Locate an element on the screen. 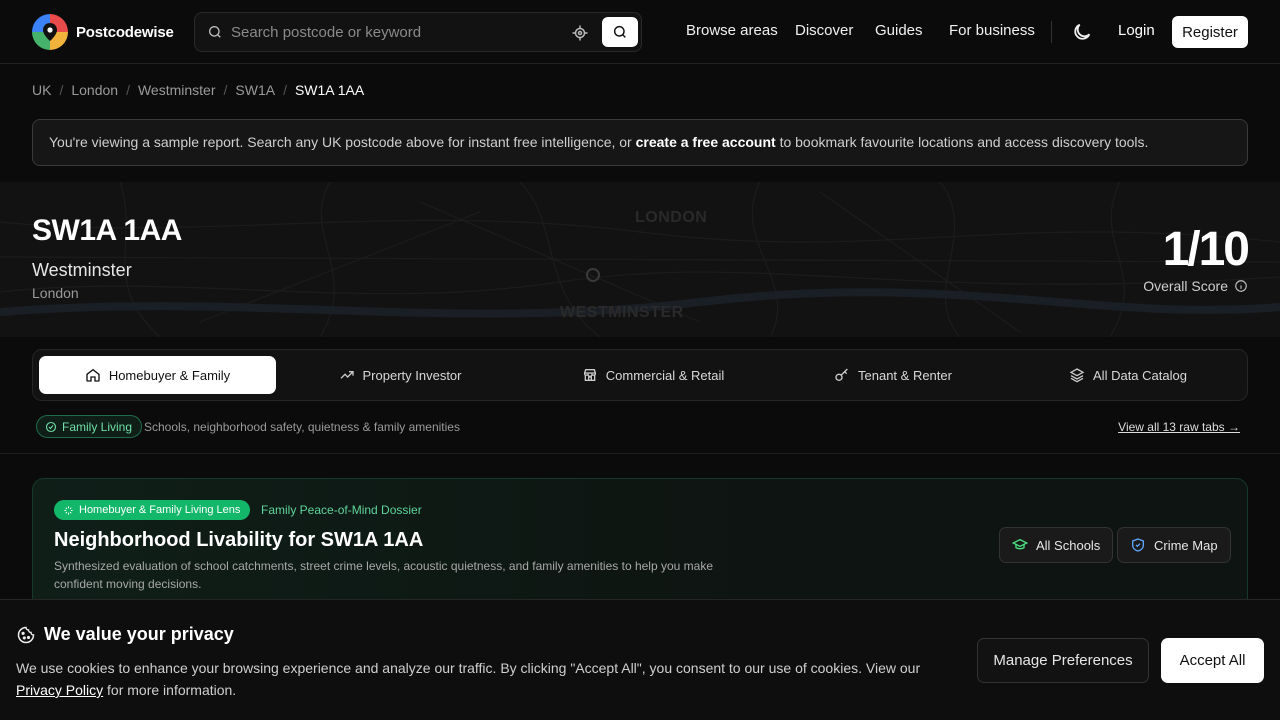 Image resolution: width=1280 pixels, height=720 pixels. tab-tenant-renter: Tenant & Renter is located at coordinates (893, 375).